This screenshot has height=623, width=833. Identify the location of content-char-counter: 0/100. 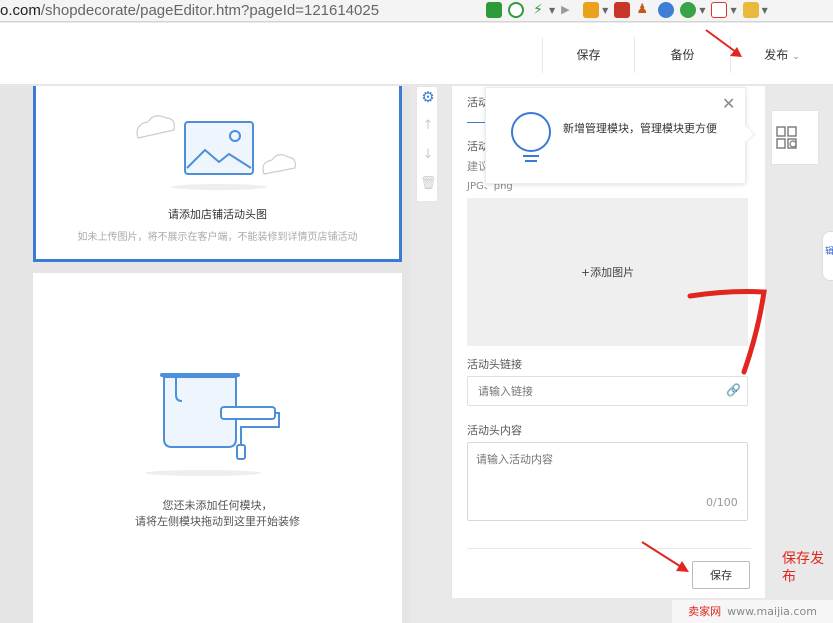
(722, 502).